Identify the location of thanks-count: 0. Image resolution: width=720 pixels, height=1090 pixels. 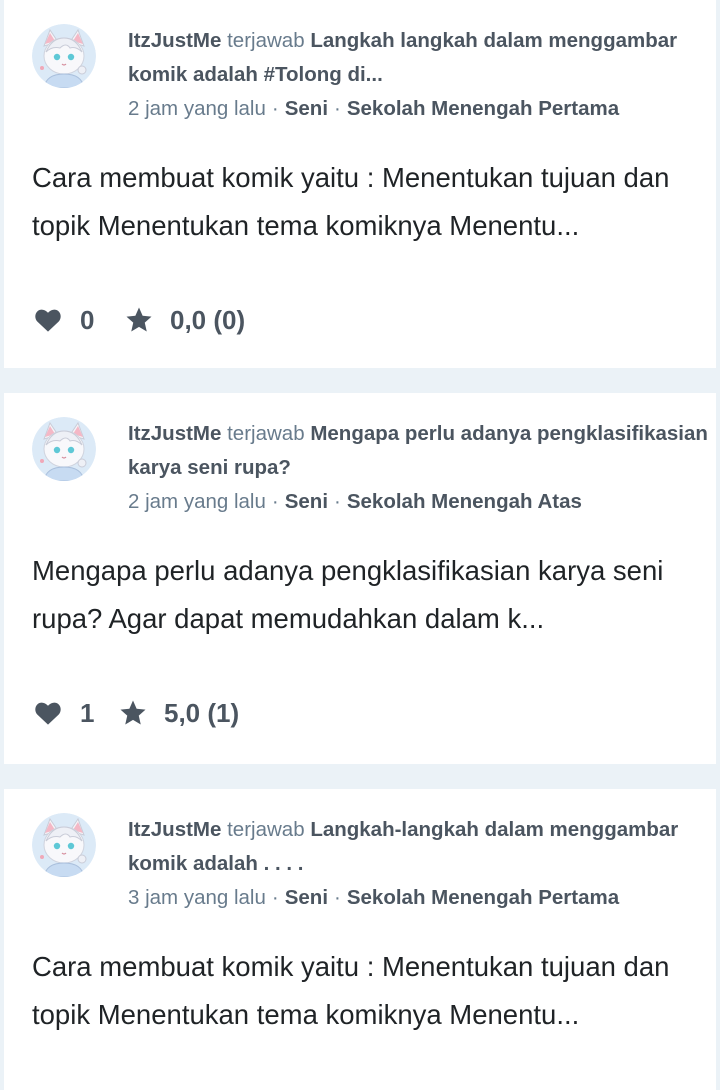
(87, 319).